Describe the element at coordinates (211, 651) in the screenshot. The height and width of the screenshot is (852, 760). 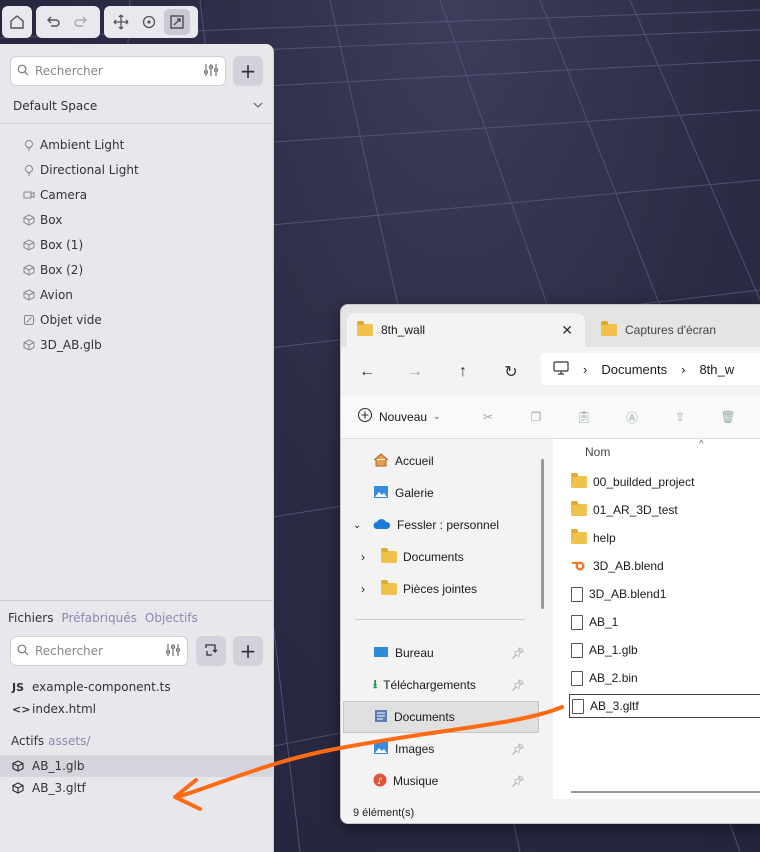
I see `sync-files-button` at that location.